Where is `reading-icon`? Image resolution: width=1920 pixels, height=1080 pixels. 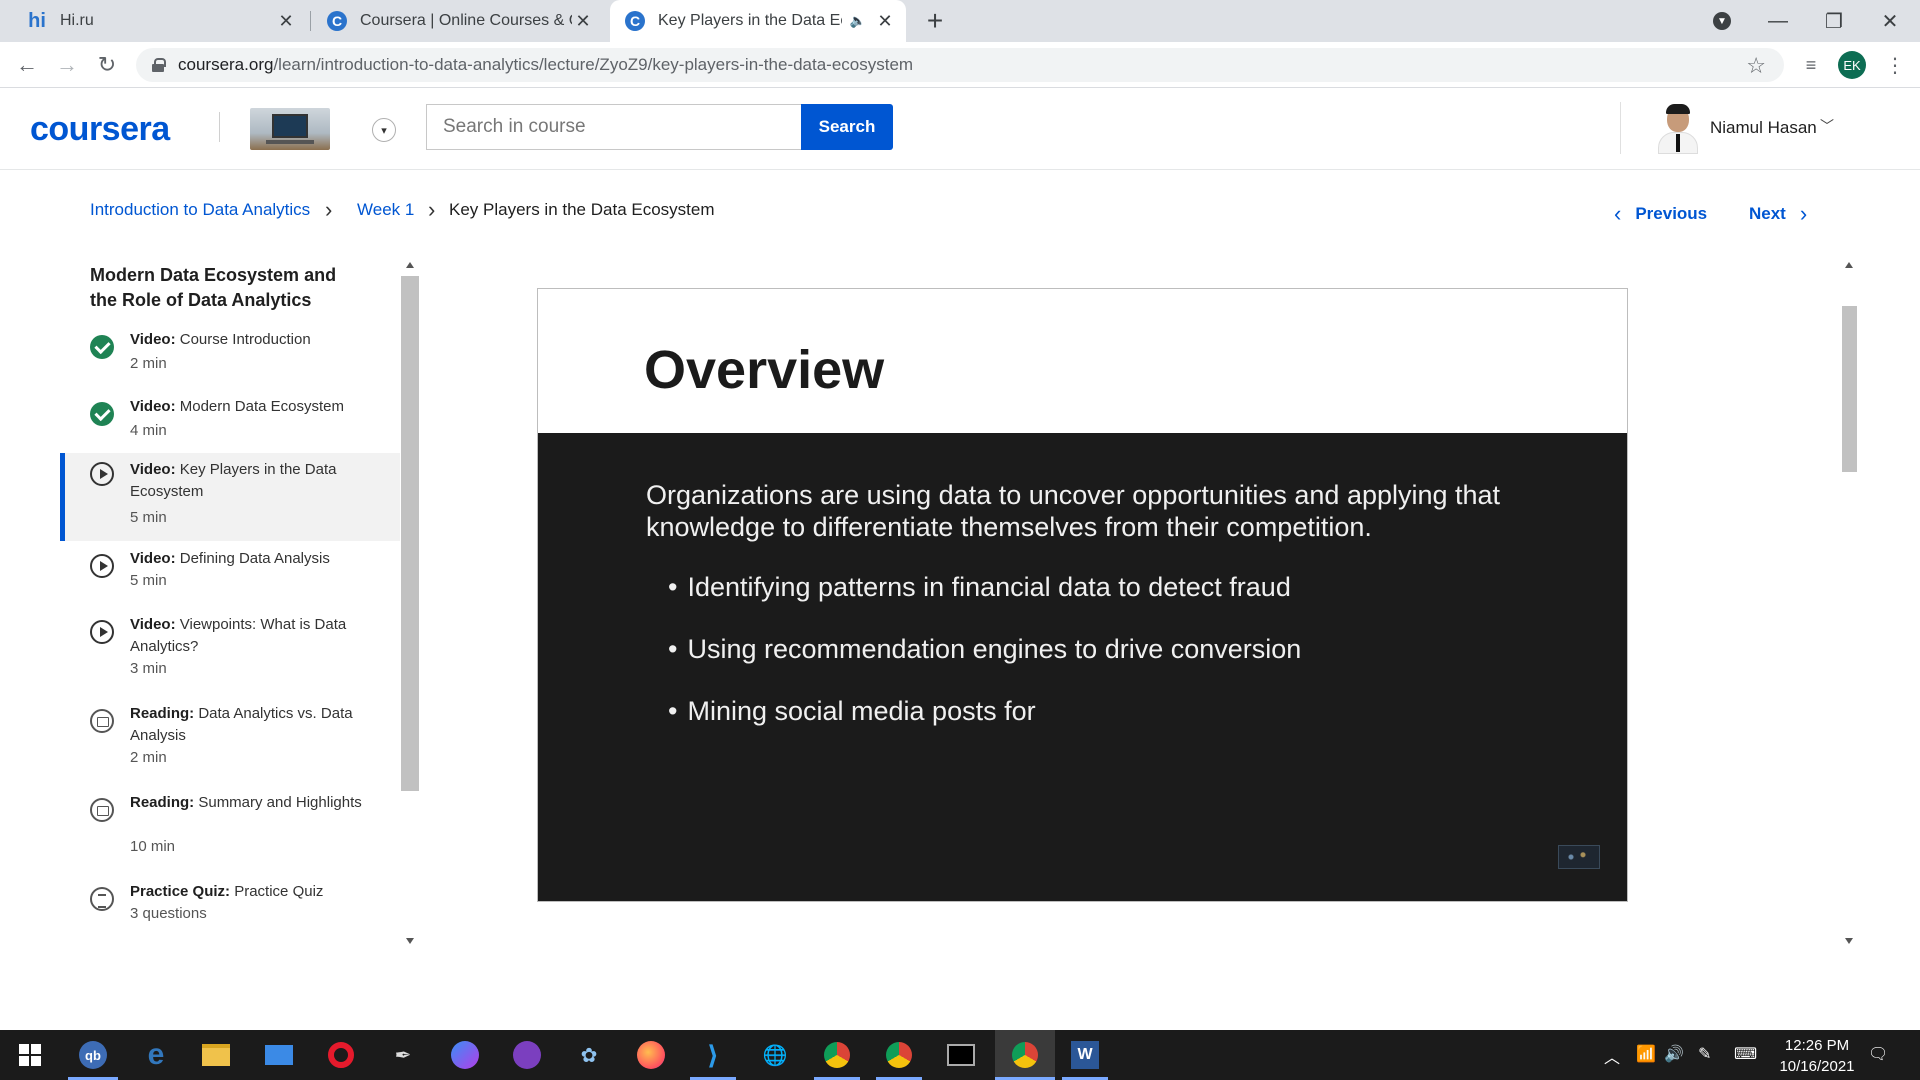
reading-icon is located at coordinates (102, 721).